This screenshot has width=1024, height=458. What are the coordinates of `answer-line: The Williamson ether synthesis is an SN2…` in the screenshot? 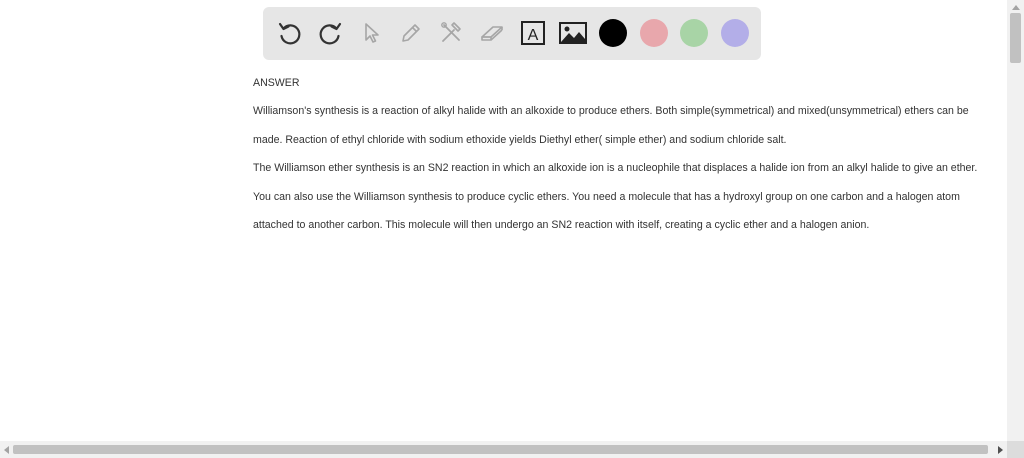 It's located at (615, 168).